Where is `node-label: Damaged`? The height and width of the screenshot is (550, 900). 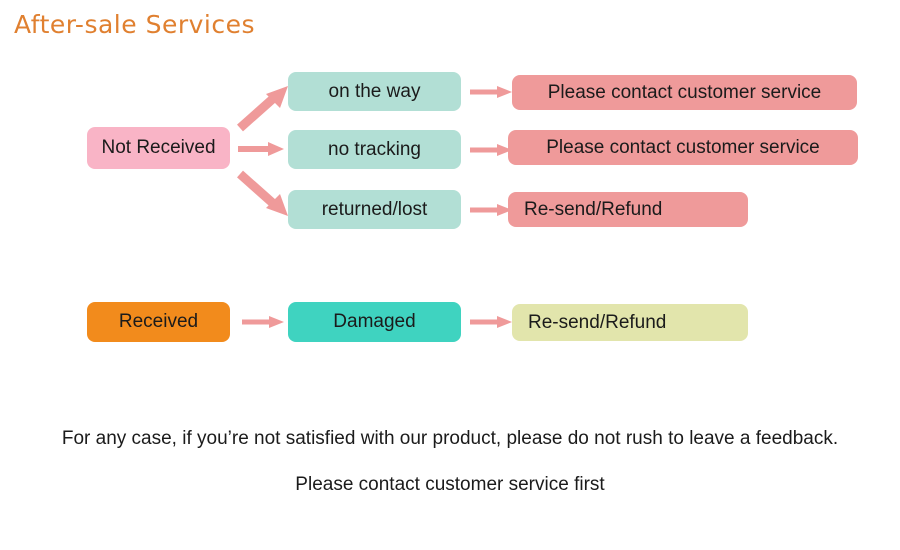
node-label: Damaged is located at coordinates (374, 321).